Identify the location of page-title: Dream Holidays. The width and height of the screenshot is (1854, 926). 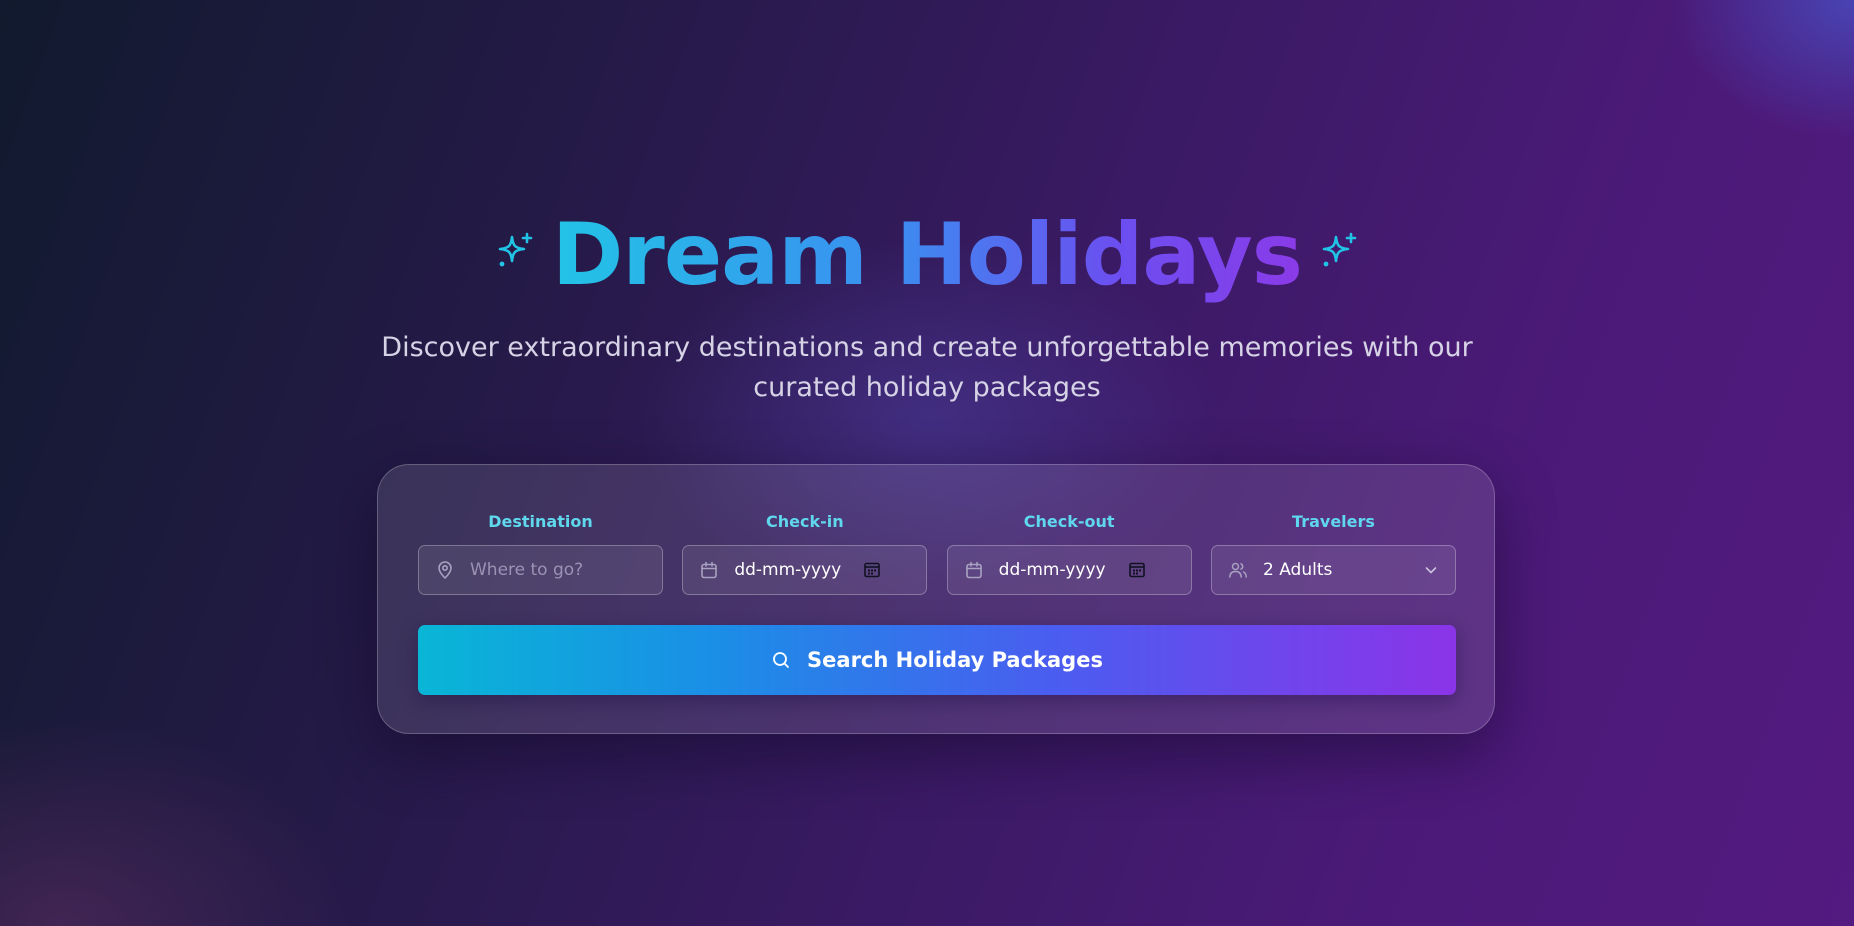
(927, 255).